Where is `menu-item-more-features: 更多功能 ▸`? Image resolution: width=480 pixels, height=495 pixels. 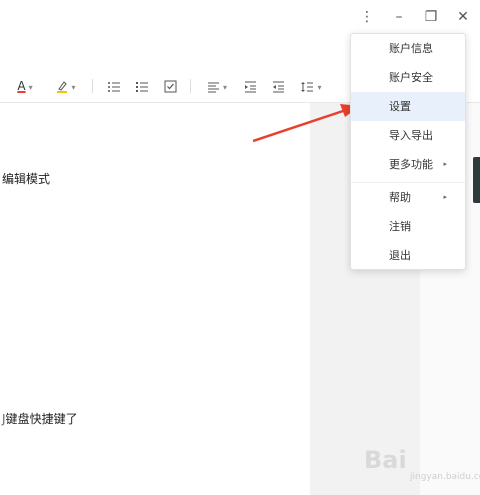 menu-item-more-features: 更多功能 ▸ is located at coordinates (408, 164).